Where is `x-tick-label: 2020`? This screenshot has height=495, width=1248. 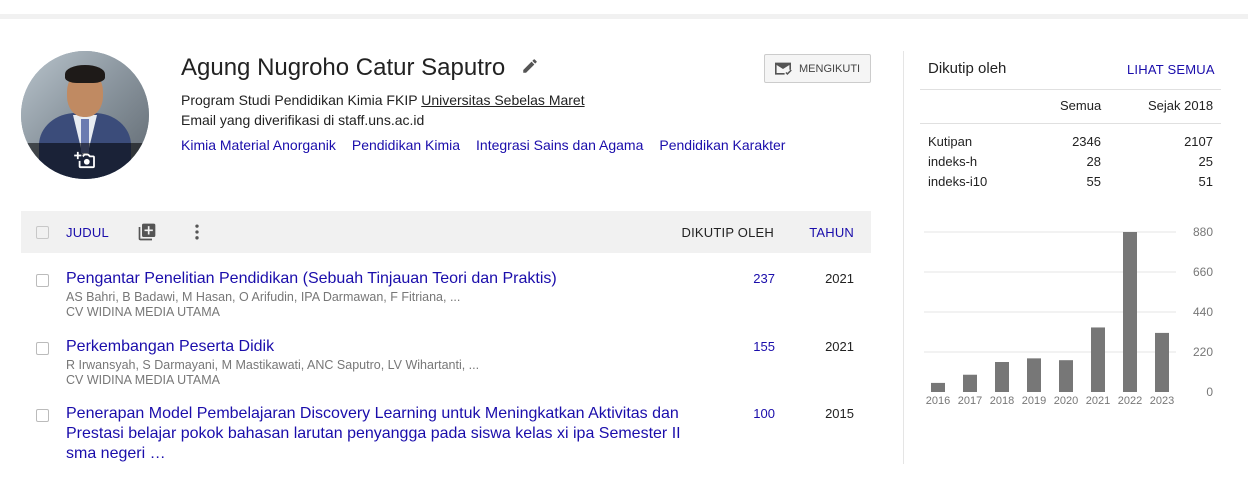 x-tick-label: 2020 is located at coordinates (1066, 401).